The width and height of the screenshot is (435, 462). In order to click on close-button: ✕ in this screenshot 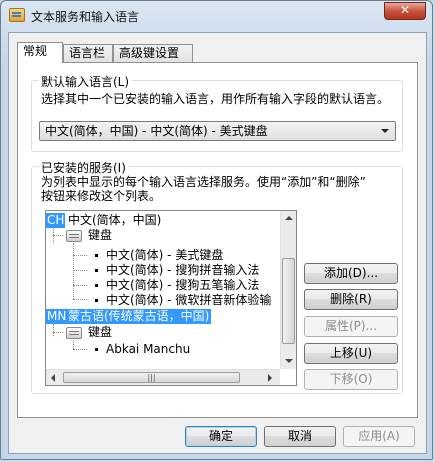, I will do `click(405, 11)`.